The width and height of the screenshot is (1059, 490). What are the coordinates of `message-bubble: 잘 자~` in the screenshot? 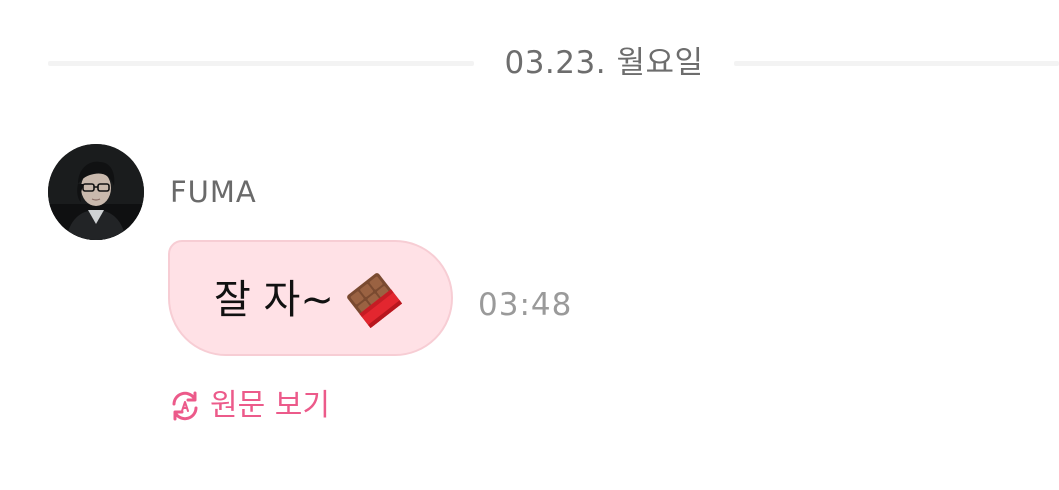 It's located at (310, 298).